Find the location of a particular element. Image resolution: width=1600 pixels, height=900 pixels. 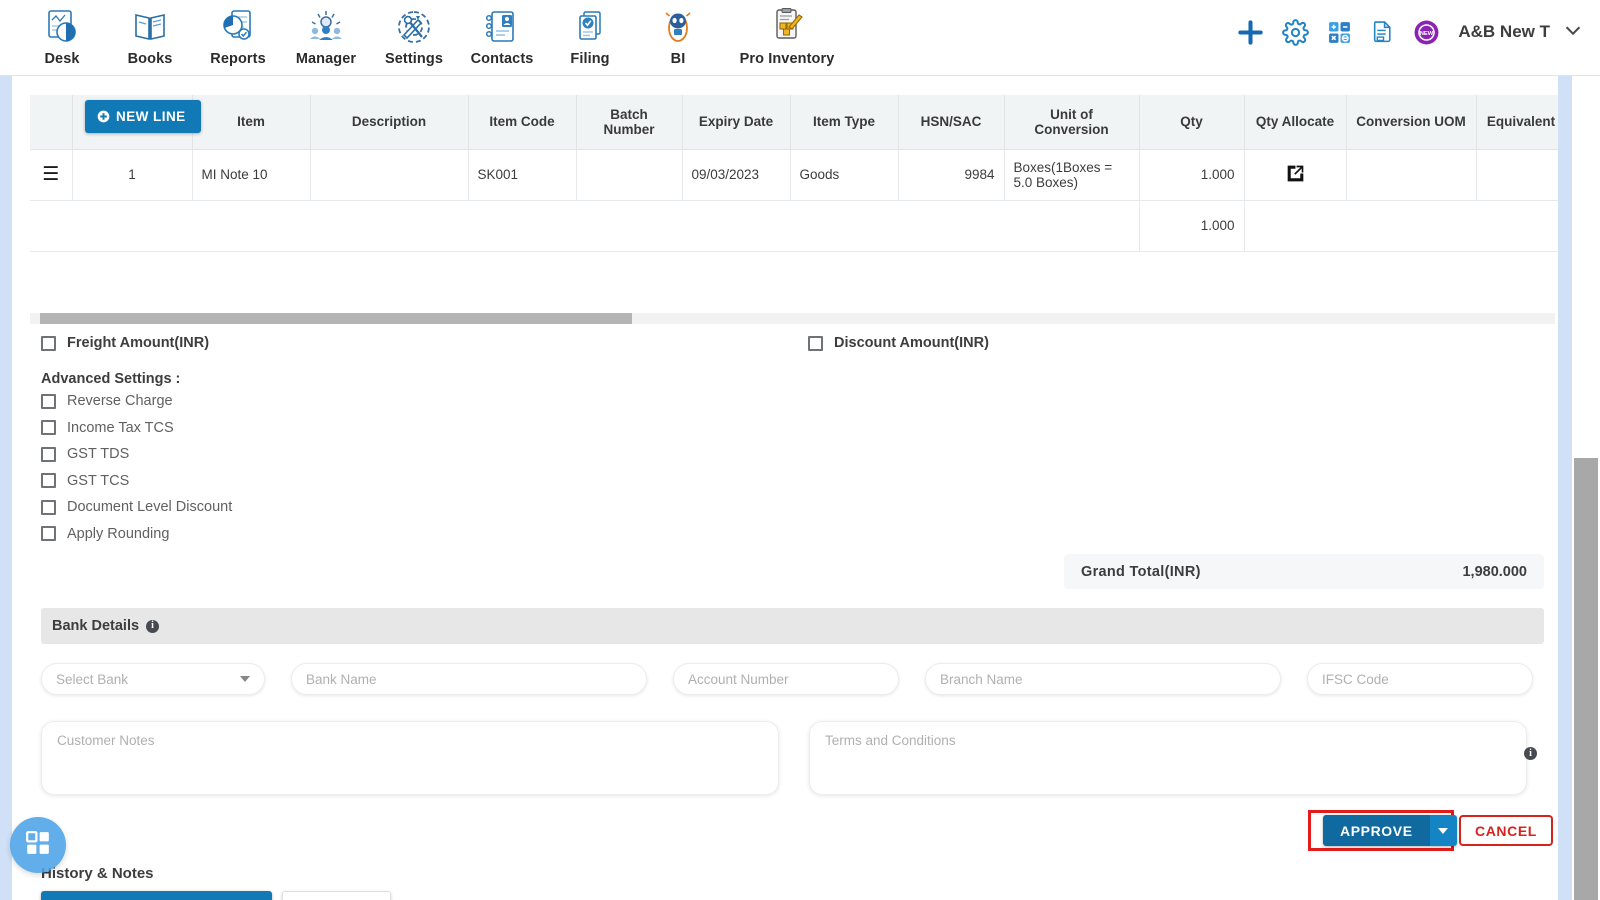

approve-button: APPROVE is located at coordinates (1376, 830).